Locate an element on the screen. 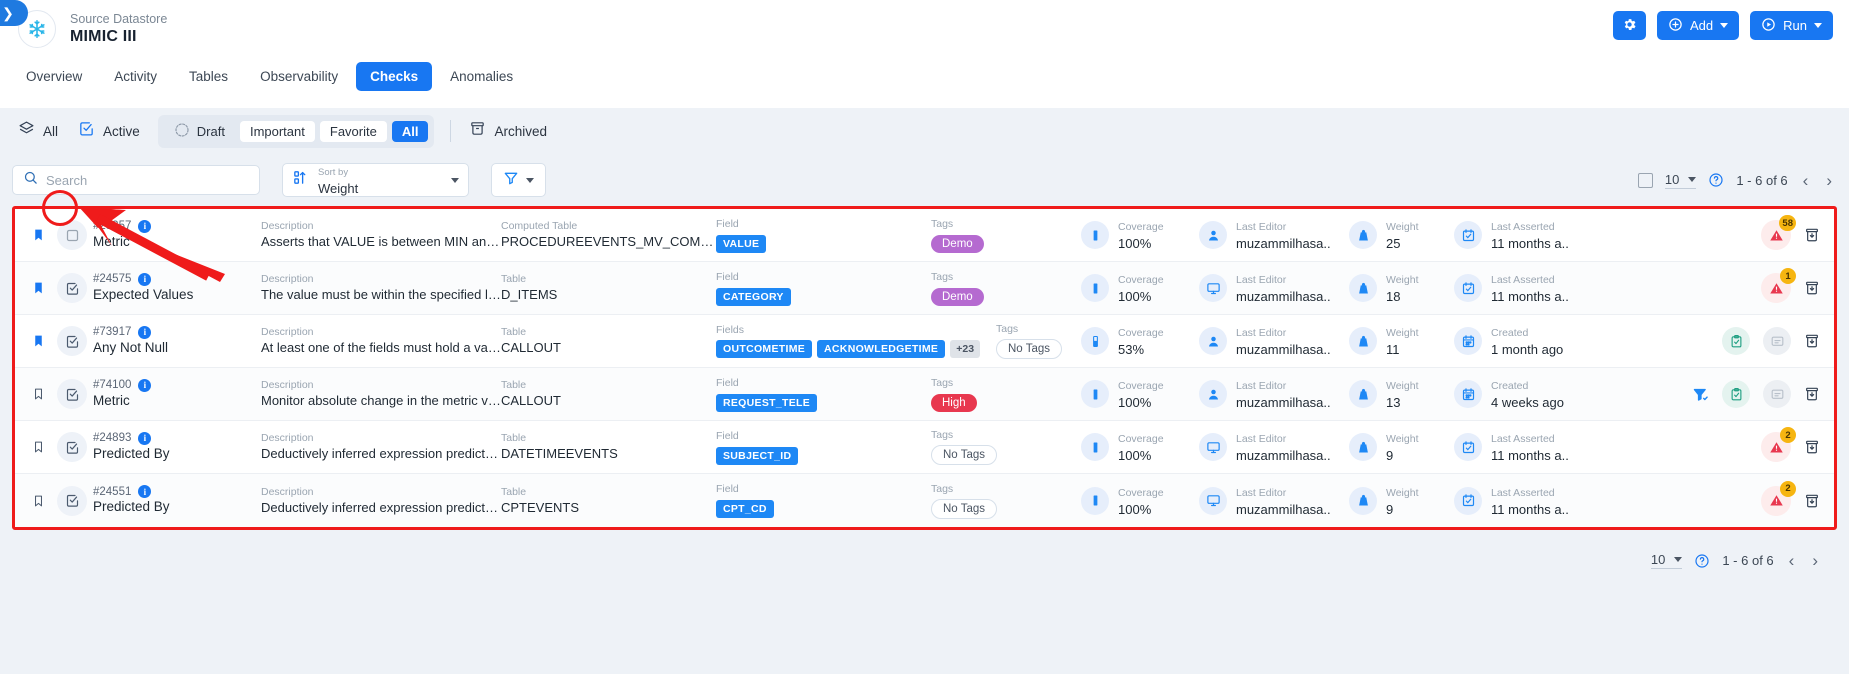 The height and width of the screenshot is (674, 1849). select-all-checkbox is located at coordinates (1645, 180).